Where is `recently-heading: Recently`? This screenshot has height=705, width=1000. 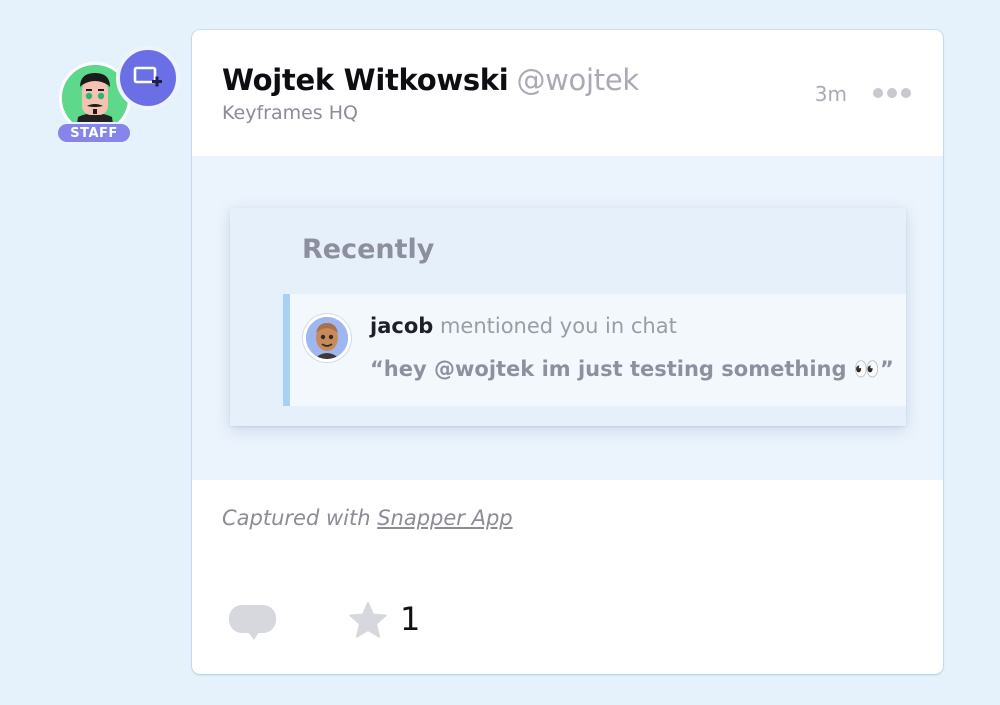 recently-heading: Recently is located at coordinates (368, 249).